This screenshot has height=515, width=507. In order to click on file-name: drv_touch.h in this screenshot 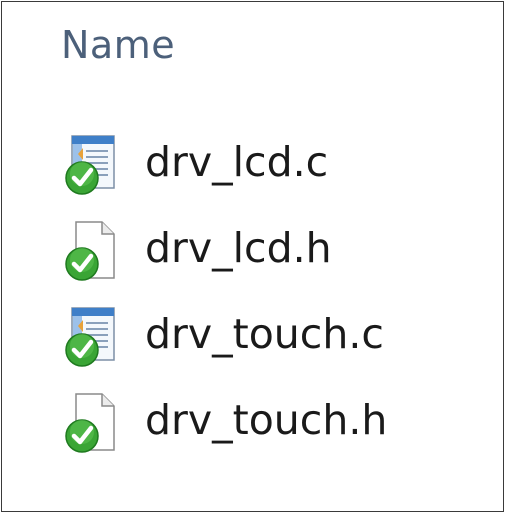, I will do `click(266, 420)`.